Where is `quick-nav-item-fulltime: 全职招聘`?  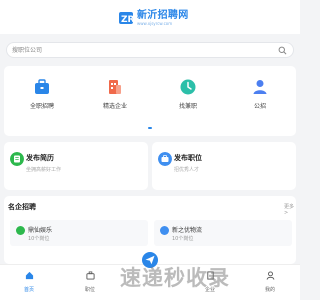 quick-nav-item-fulltime: 全职招聘 is located at coordinates (42, 94).